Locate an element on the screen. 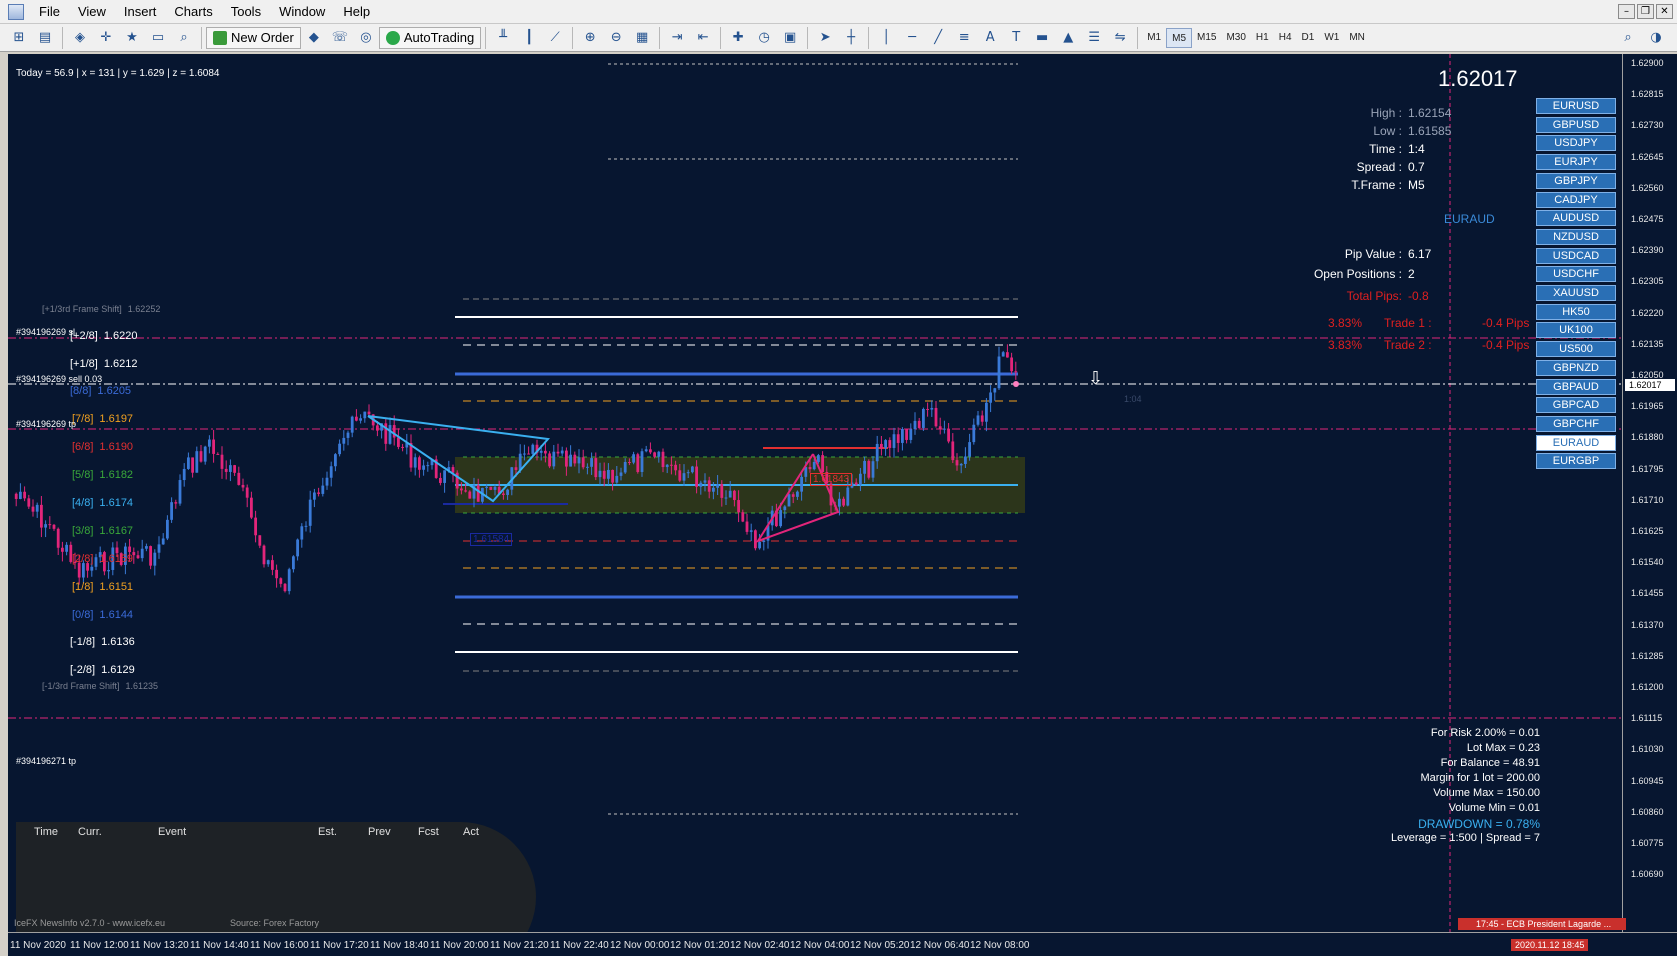 This screenshot has height=956, width=1677. zoom-in-icon: ⊕ is located at coordinates (590, 38).